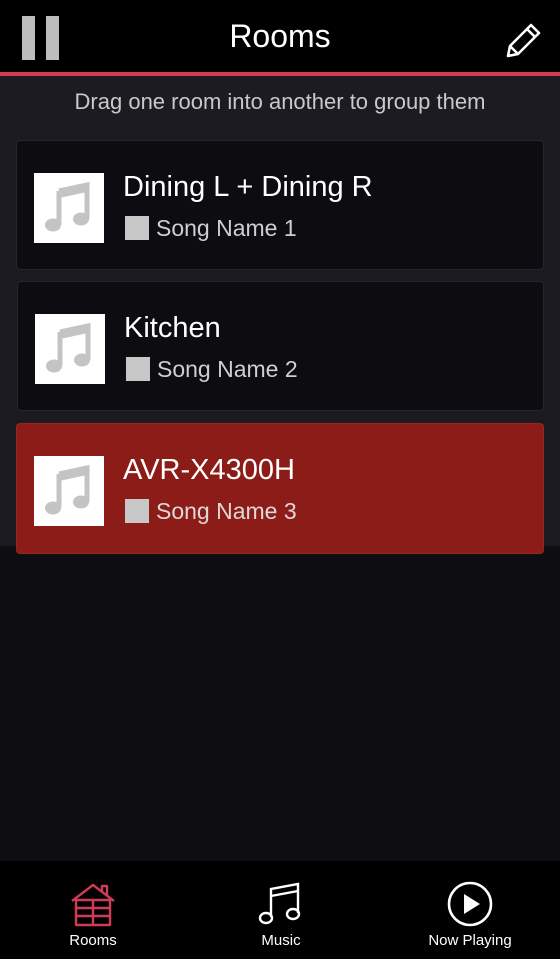 The width and height of the screenshot is (560, 959). Describe the element at coordinates (470, 904) in the screenshot. I see `play-circle-icon` at that location.